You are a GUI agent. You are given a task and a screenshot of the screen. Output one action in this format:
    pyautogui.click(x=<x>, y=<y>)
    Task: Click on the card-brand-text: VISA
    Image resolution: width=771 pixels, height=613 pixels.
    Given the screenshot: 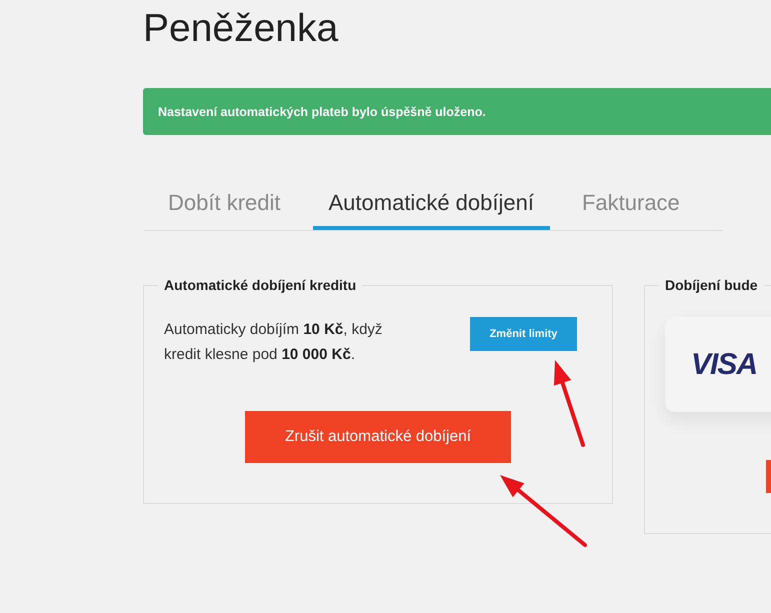 What is the action you would take?
    pyautogui.click(x=724, y=365)
    